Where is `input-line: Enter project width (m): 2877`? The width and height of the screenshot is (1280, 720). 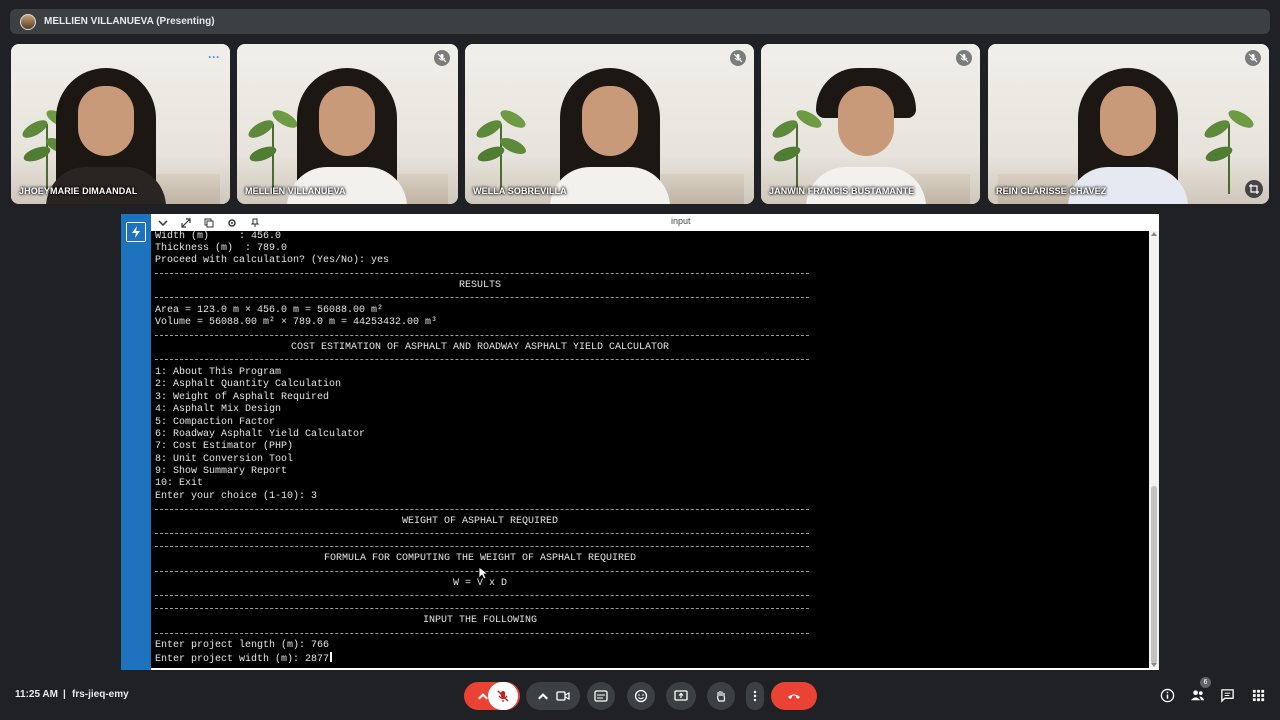
input-line: Enter project width (m): 2877 is located at coordinates (244, 659).